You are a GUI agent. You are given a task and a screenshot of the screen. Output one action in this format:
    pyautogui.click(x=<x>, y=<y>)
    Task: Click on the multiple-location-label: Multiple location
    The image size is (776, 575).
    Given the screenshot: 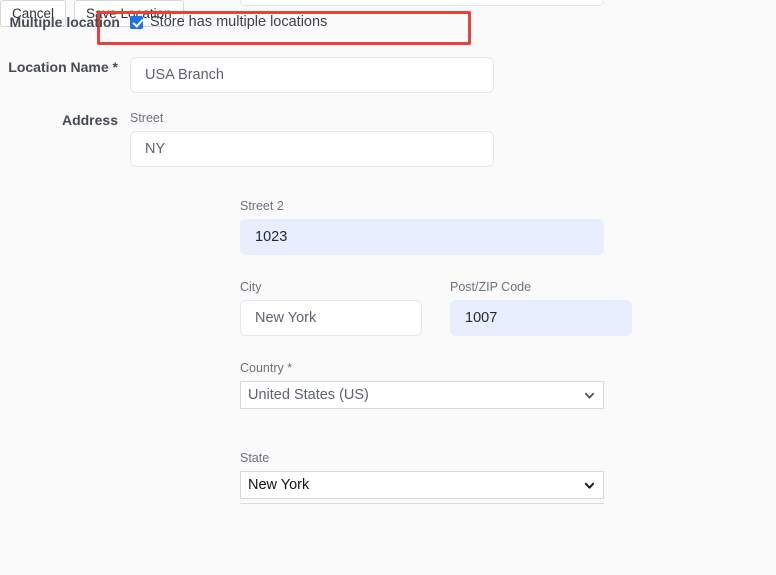 What is the action you would take?
    pyautogui.click(x=64, y=21)
    